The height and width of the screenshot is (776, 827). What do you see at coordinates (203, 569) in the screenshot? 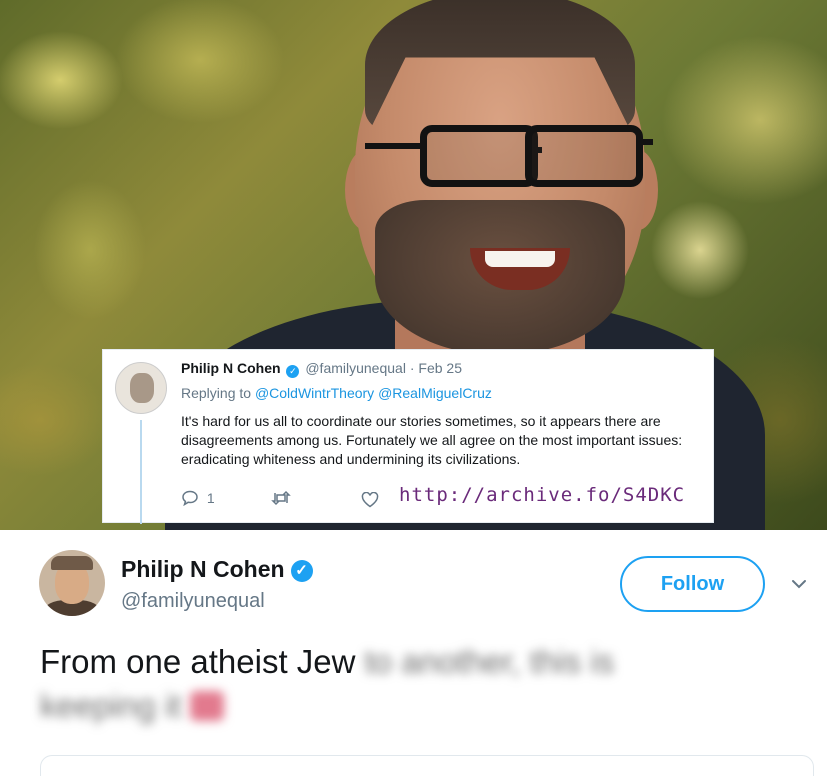
I see `author-name-text: Philip N Cohen` at bounding box center [203, 569].